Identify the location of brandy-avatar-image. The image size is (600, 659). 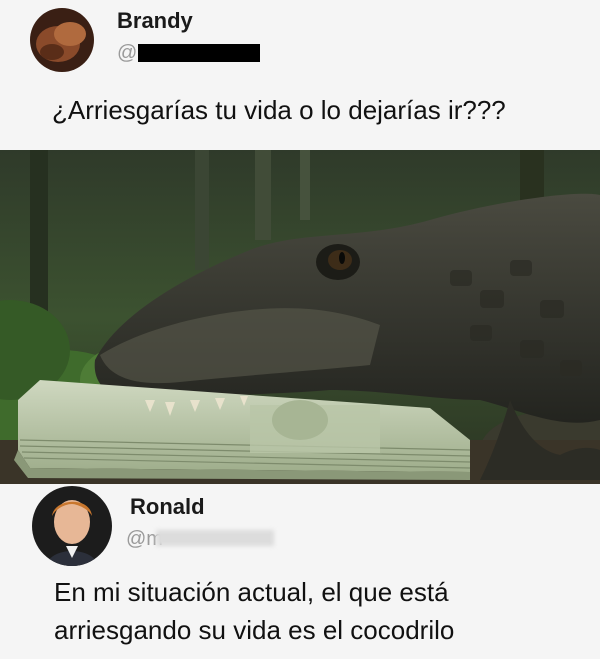
(62, 40).